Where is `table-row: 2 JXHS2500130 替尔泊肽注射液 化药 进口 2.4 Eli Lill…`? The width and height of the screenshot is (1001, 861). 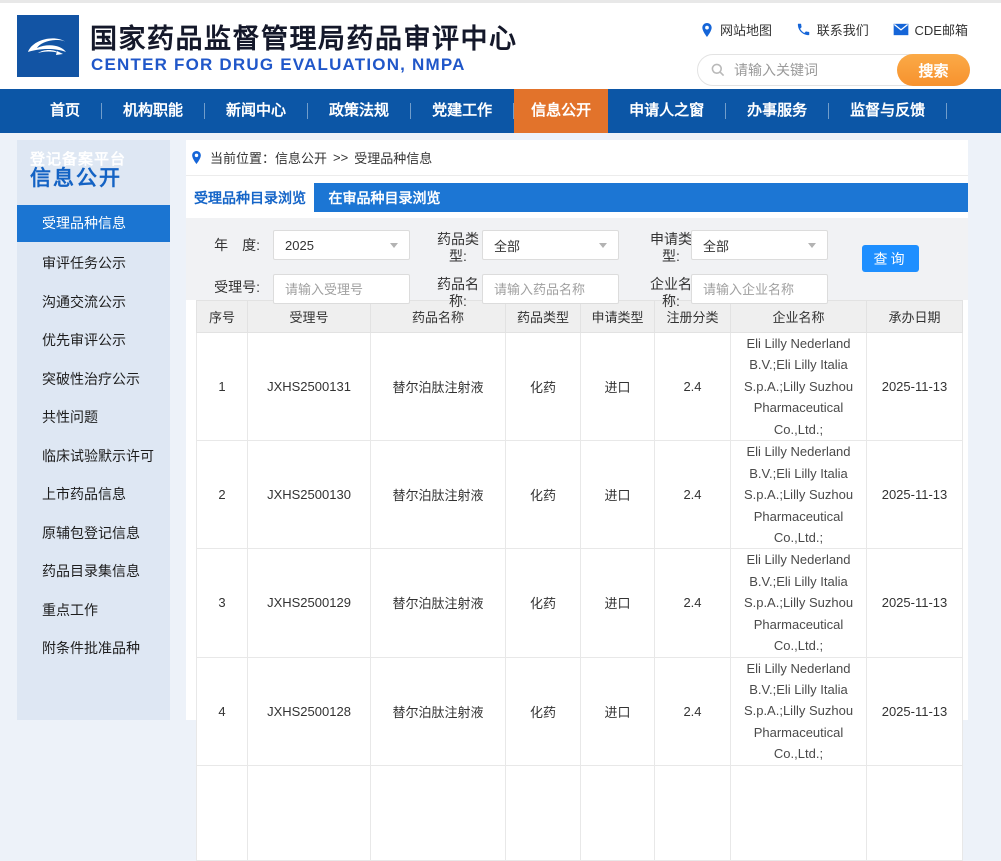 table-row: 2 JXHS2500130 替尔泊肽注射液 化药 进口 2.4 Eli Lill… is located at coordinates (579, 495).